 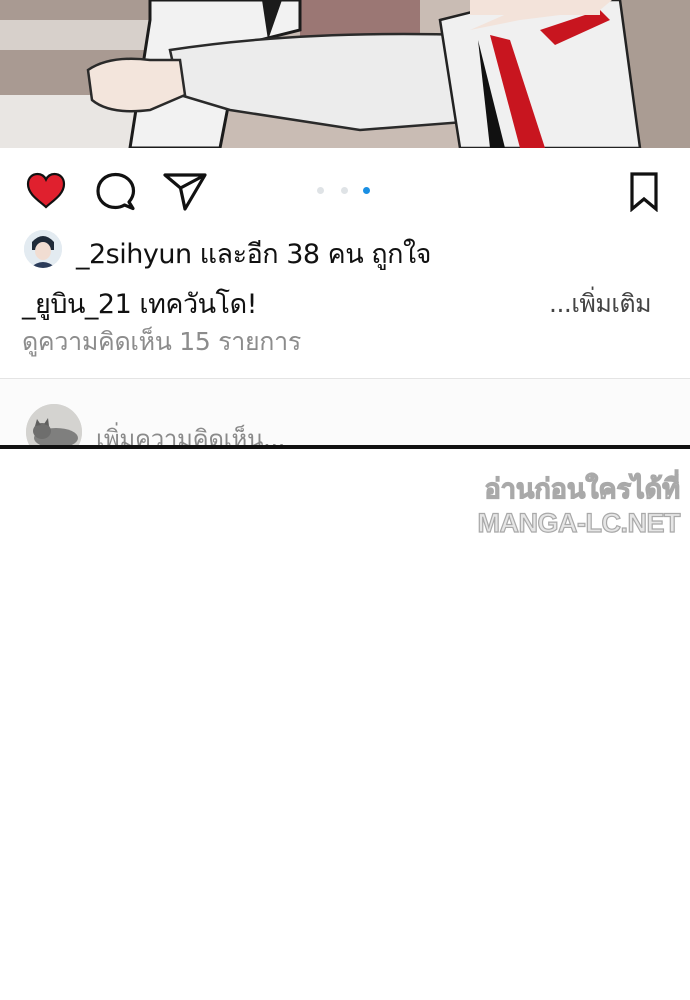 What do you see at coordinates (253, 253) in the screenshot?
I see `likes-text: _2sihyun และอีก 38 คน ถูกใจ` at bounding box center [253, 253].